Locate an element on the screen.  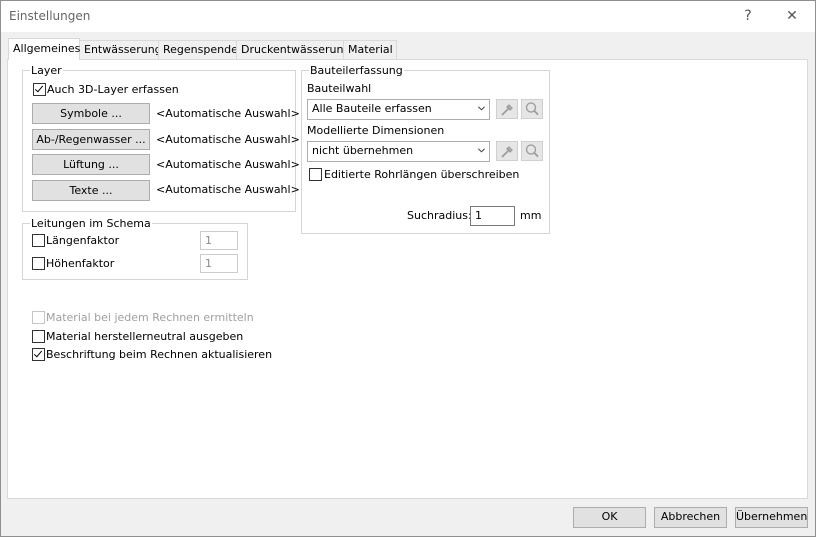
ok-button: OK is located at coordinates (609, 517).